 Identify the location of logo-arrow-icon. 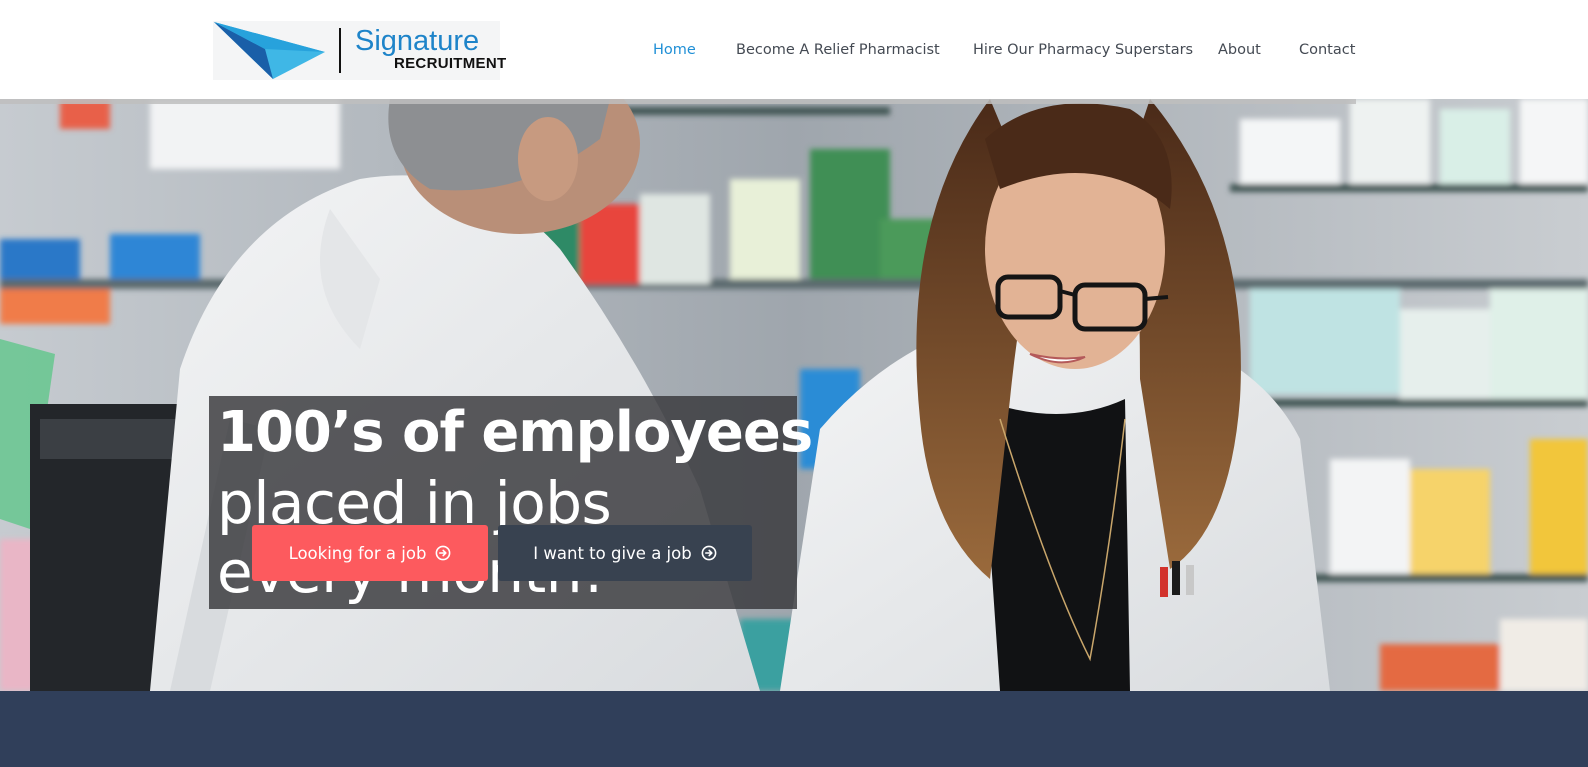
(269, 50).